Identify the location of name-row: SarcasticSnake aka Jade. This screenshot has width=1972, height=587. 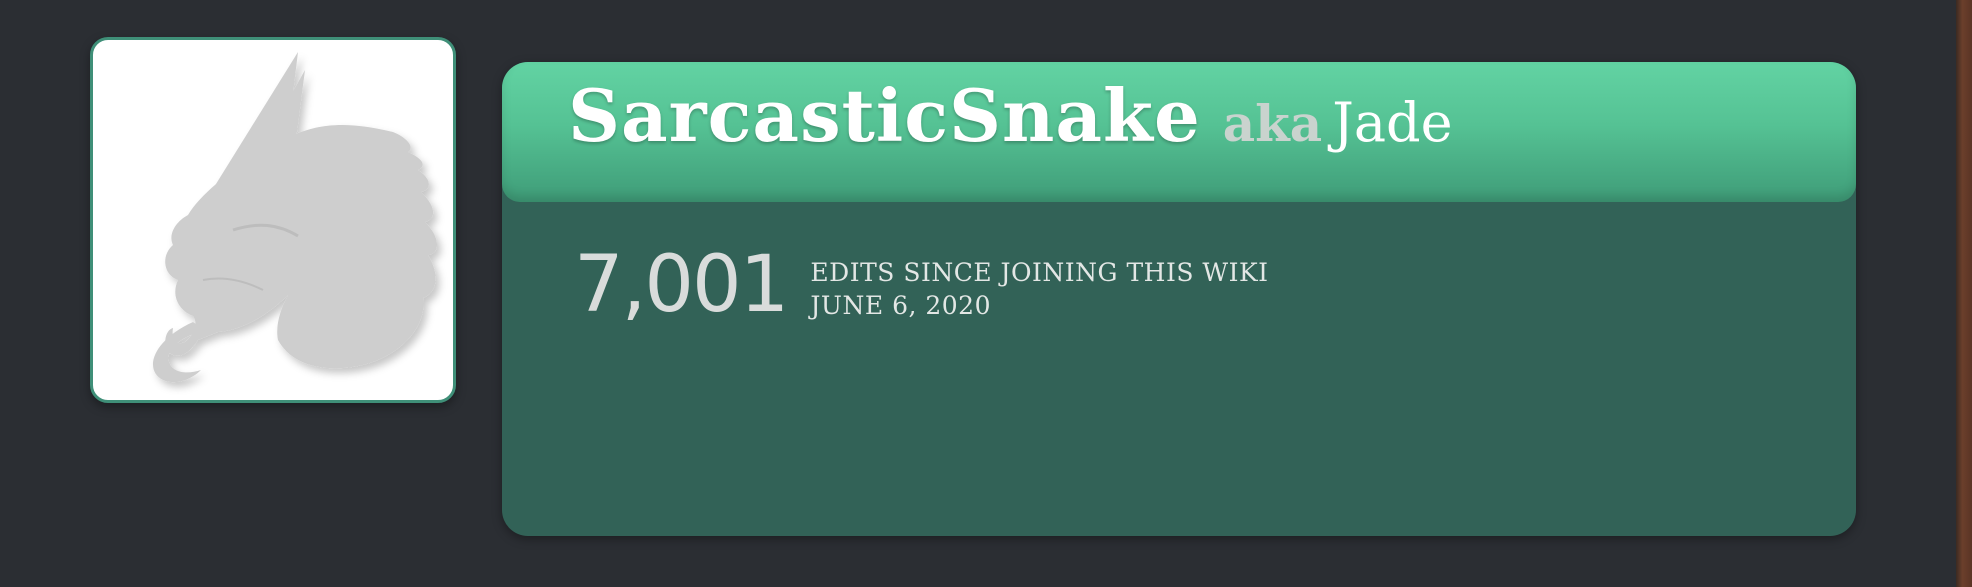
(1010, 116).